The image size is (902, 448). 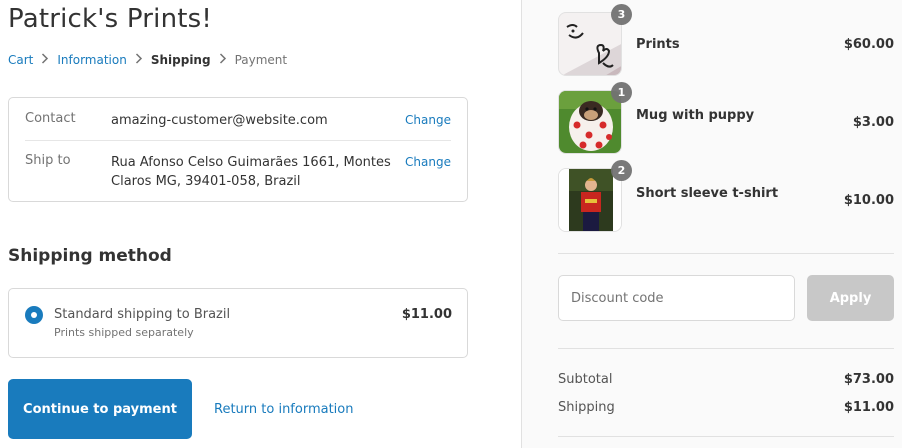 What do you see at coordinates (428, 172) in the screenshot?
I see `change-address-link: Change` at bounding box center [428, 172].